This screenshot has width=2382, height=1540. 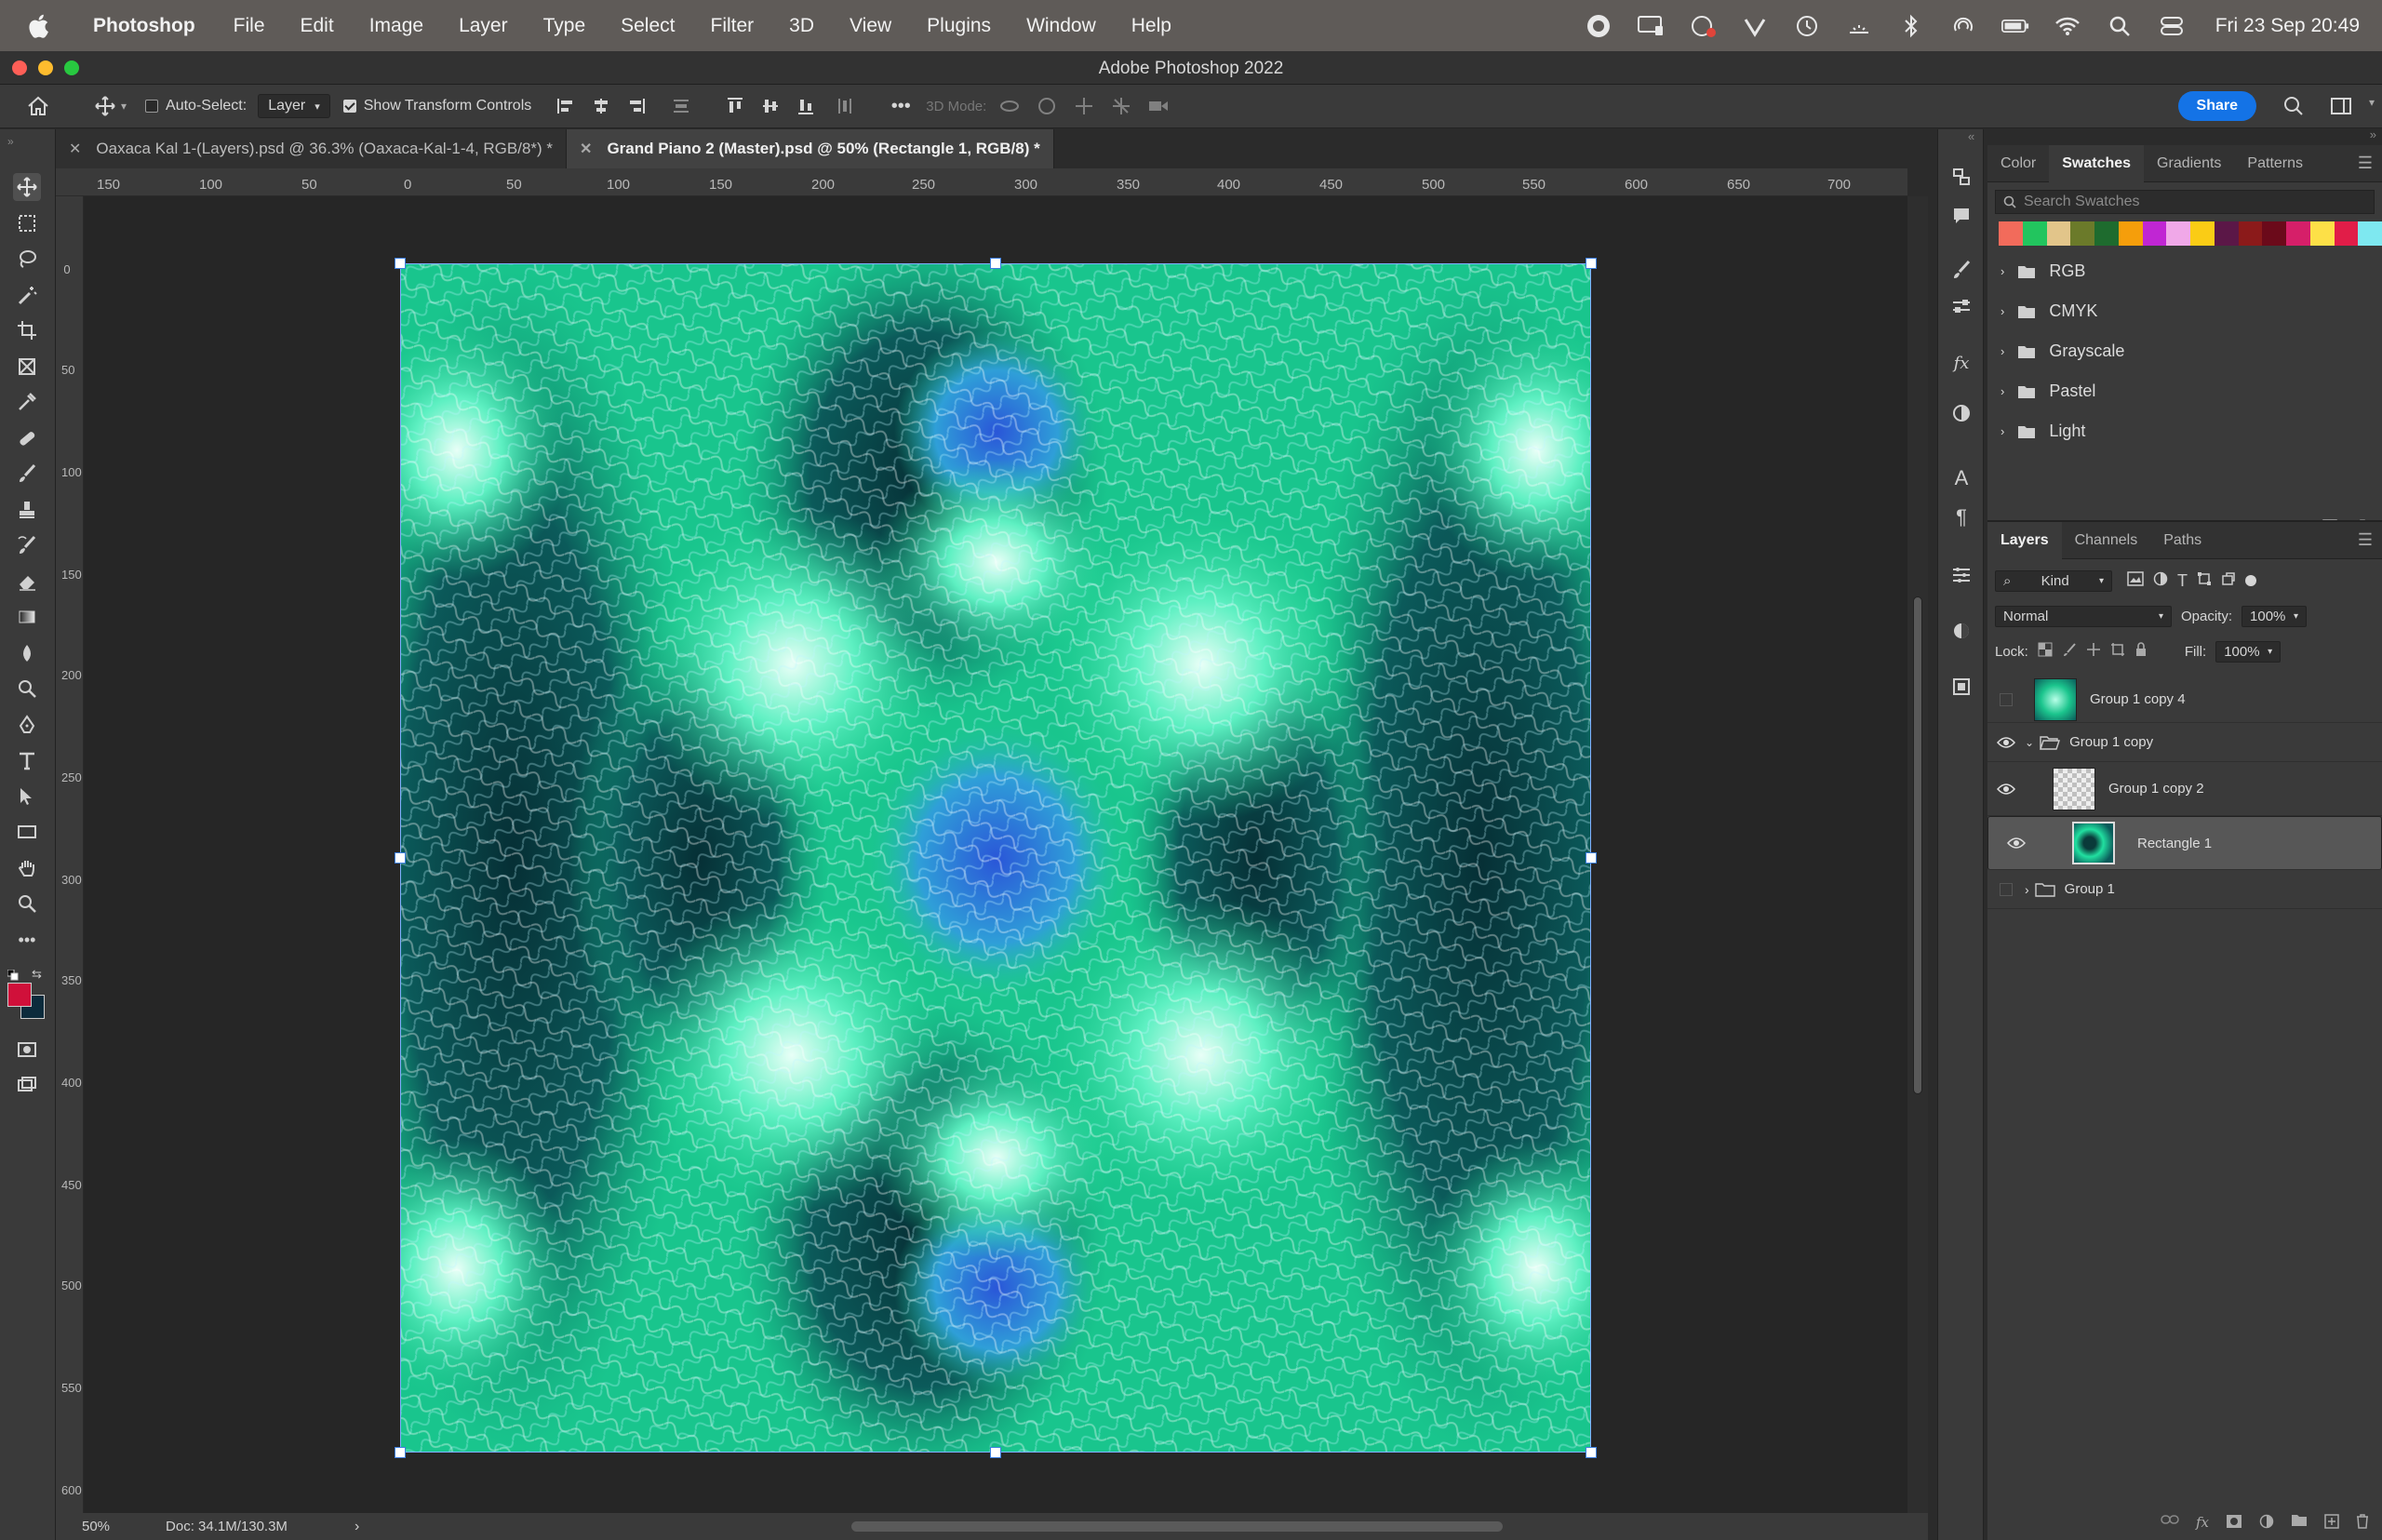 What do you see at coordinates (2274, 616) in the screenshot?
I see `opacity-field: 100% ▾` at bounding box center [2274, 616].